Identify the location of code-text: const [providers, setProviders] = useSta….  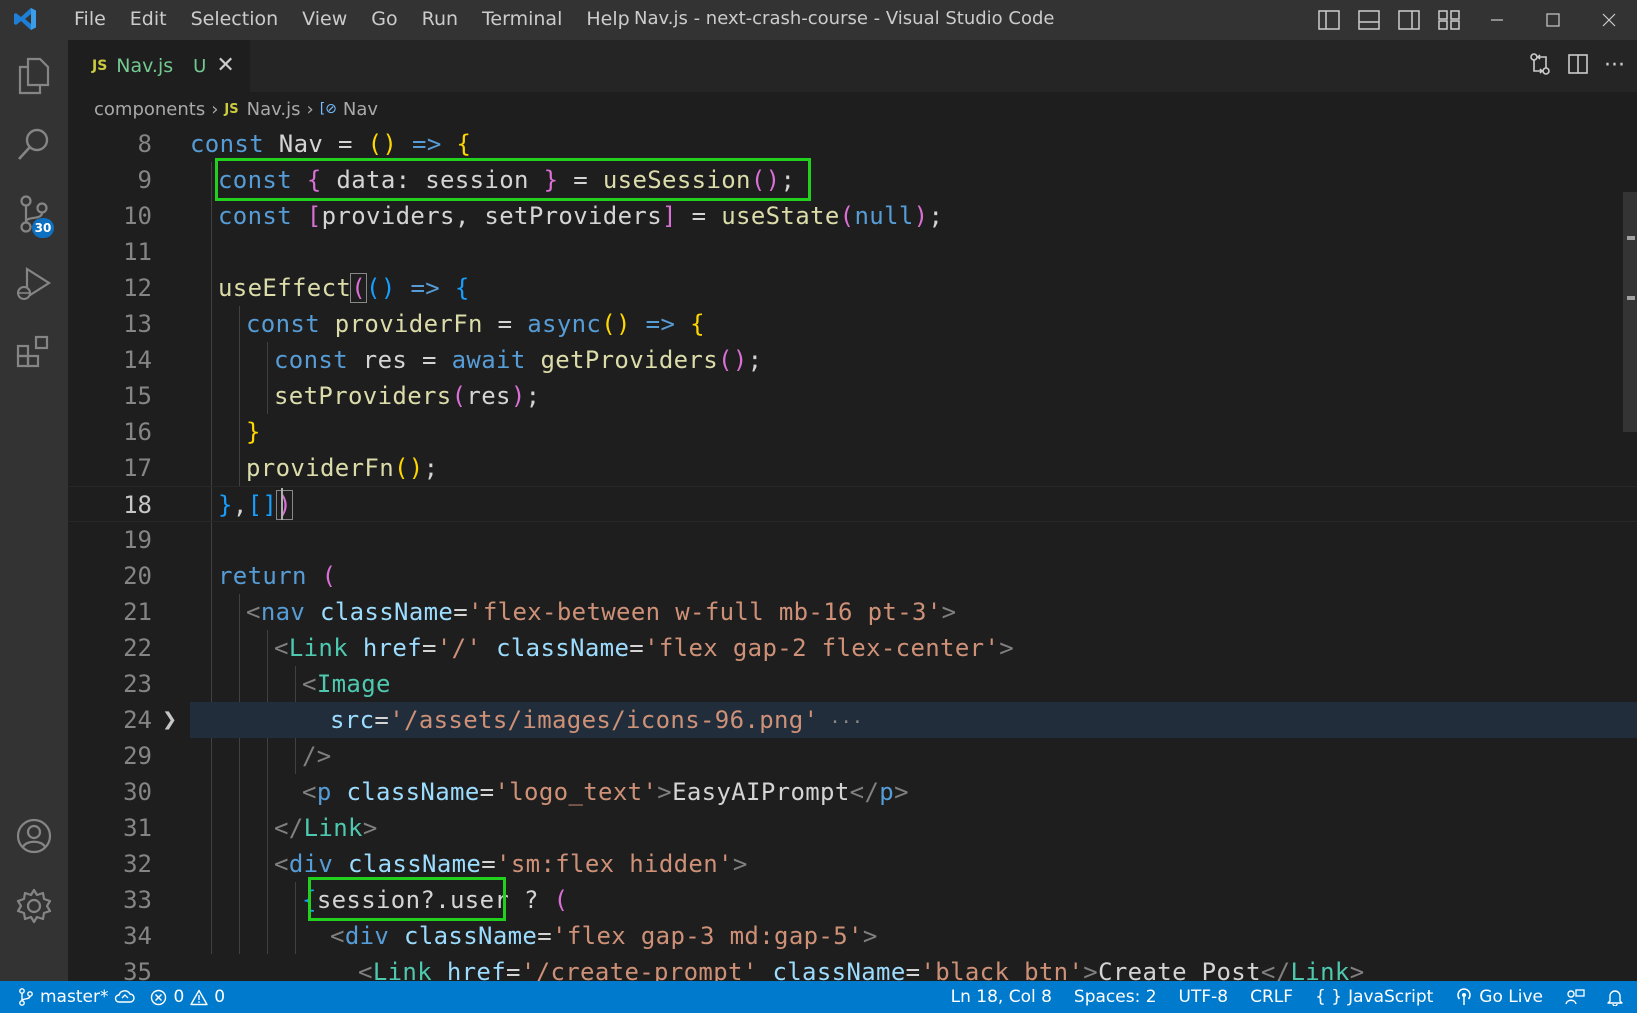
(581, 216).